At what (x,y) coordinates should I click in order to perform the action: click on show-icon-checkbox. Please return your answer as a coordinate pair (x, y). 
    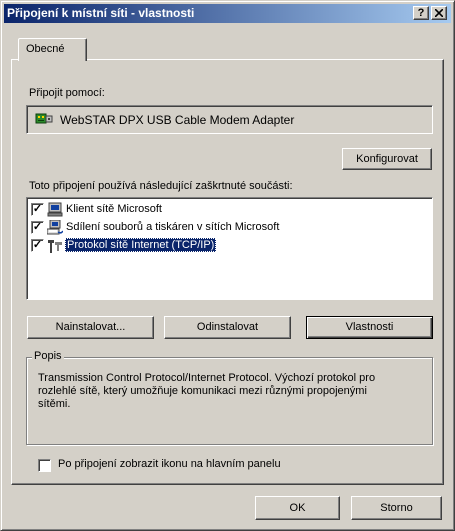
    Looking at the image, I should click on (44, 465).